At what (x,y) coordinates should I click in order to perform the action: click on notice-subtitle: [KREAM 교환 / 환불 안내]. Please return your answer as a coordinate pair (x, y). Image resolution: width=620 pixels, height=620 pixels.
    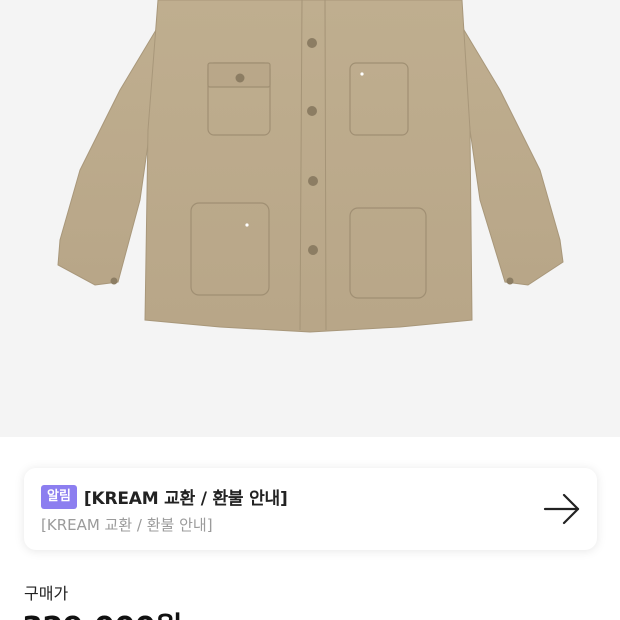
    Looking at the image, I should click on (127, 525).